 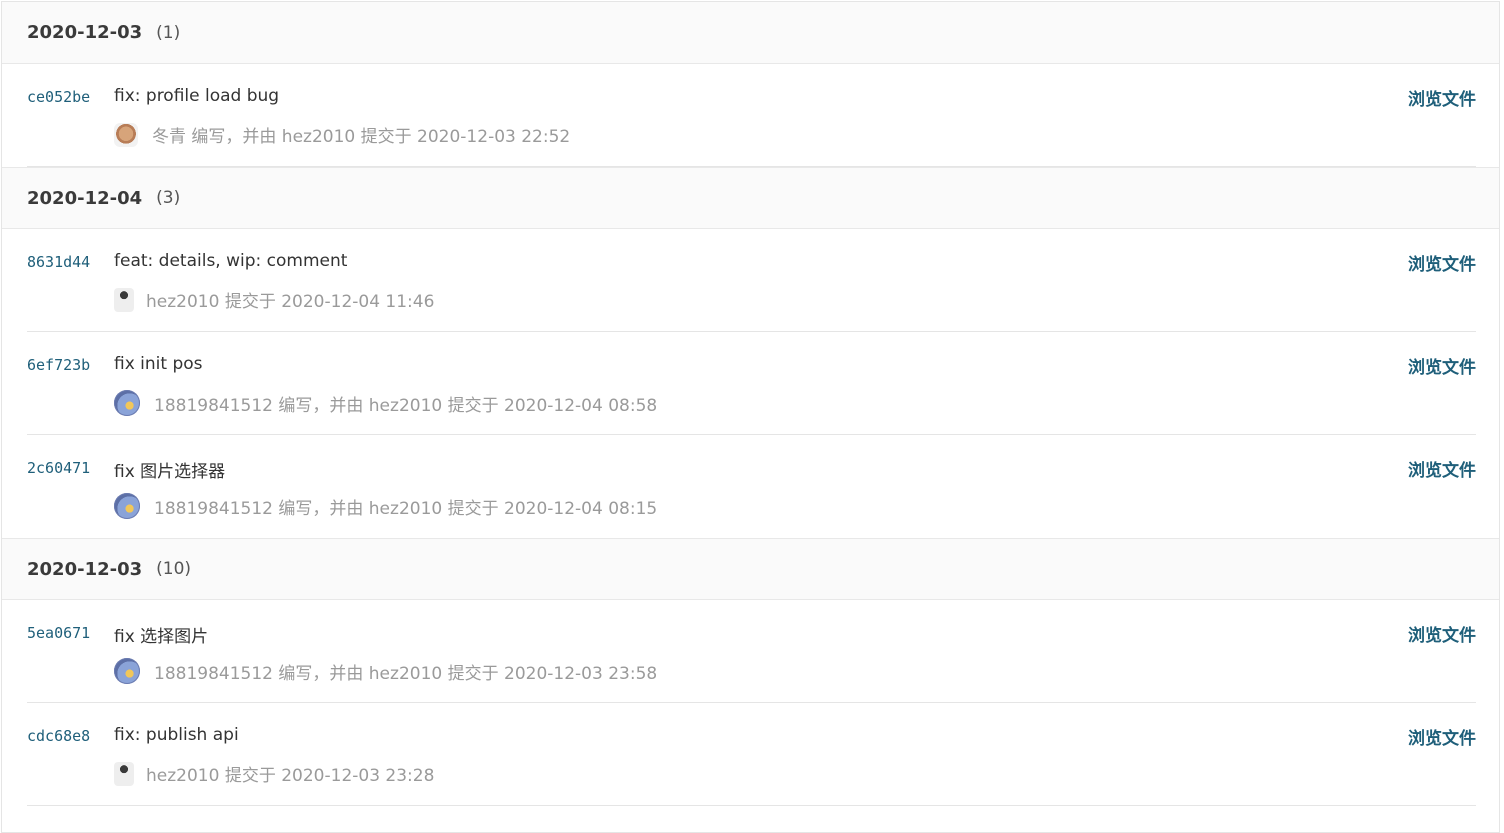 I want to click on commit-author-info: hez2010 提交于 2020-12-03 23:28, so click(x=290, y=776).